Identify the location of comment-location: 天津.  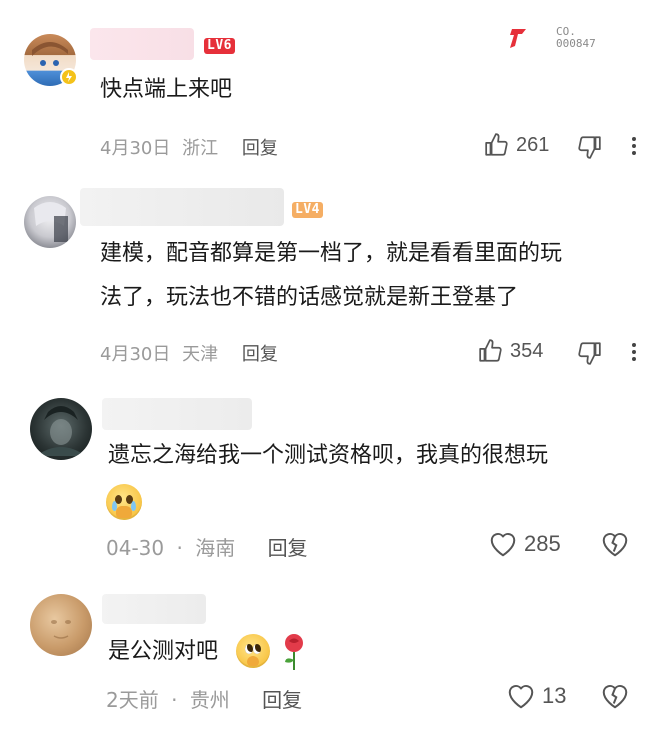
(200, 354).